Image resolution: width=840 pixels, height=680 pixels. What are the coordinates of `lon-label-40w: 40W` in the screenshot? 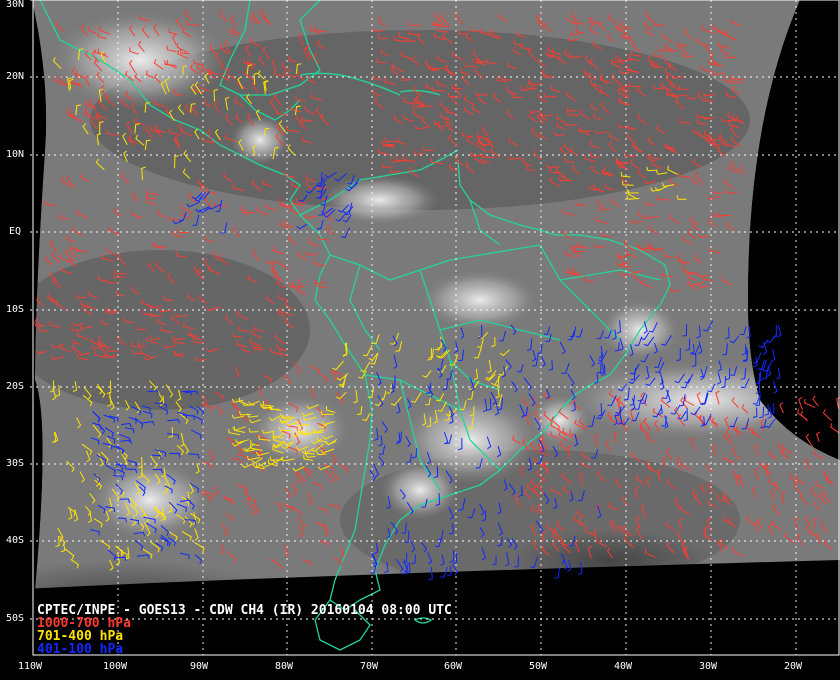 It's located at (623, 666).